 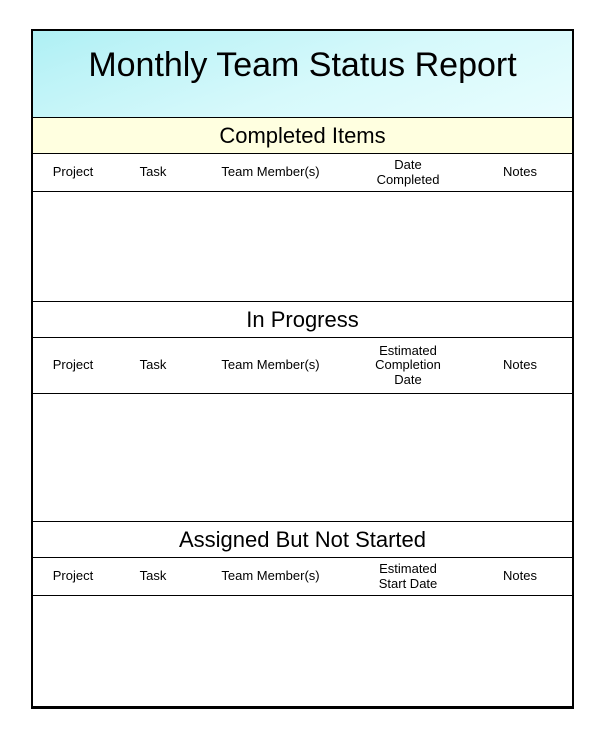 I want to click on column-header-label: Date Completed, so click(x=408, y=171).